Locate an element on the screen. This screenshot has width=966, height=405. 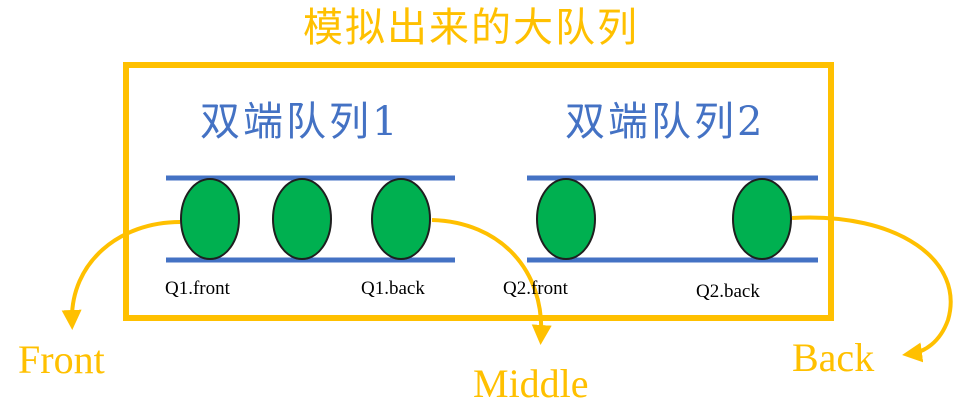
deque-1-front-label: Q1.front is located at coordinates (197, 288).